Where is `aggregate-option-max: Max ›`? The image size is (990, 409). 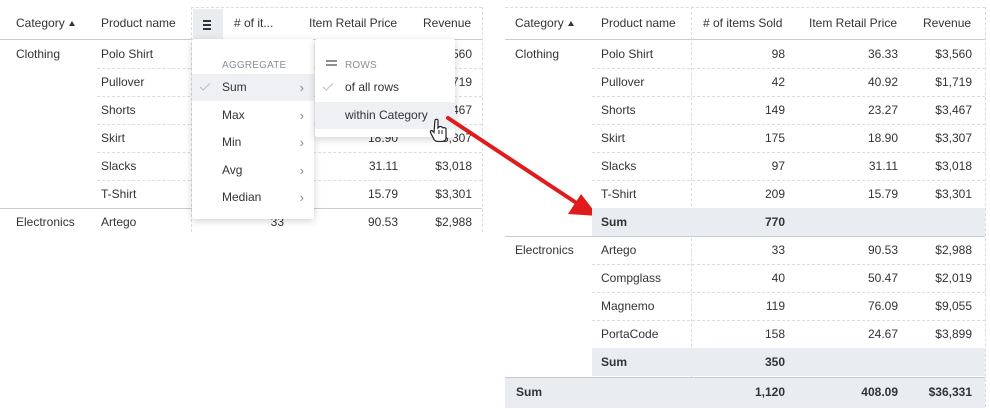
aggregate-option-max: Max › is located at coordinates (253, 115).